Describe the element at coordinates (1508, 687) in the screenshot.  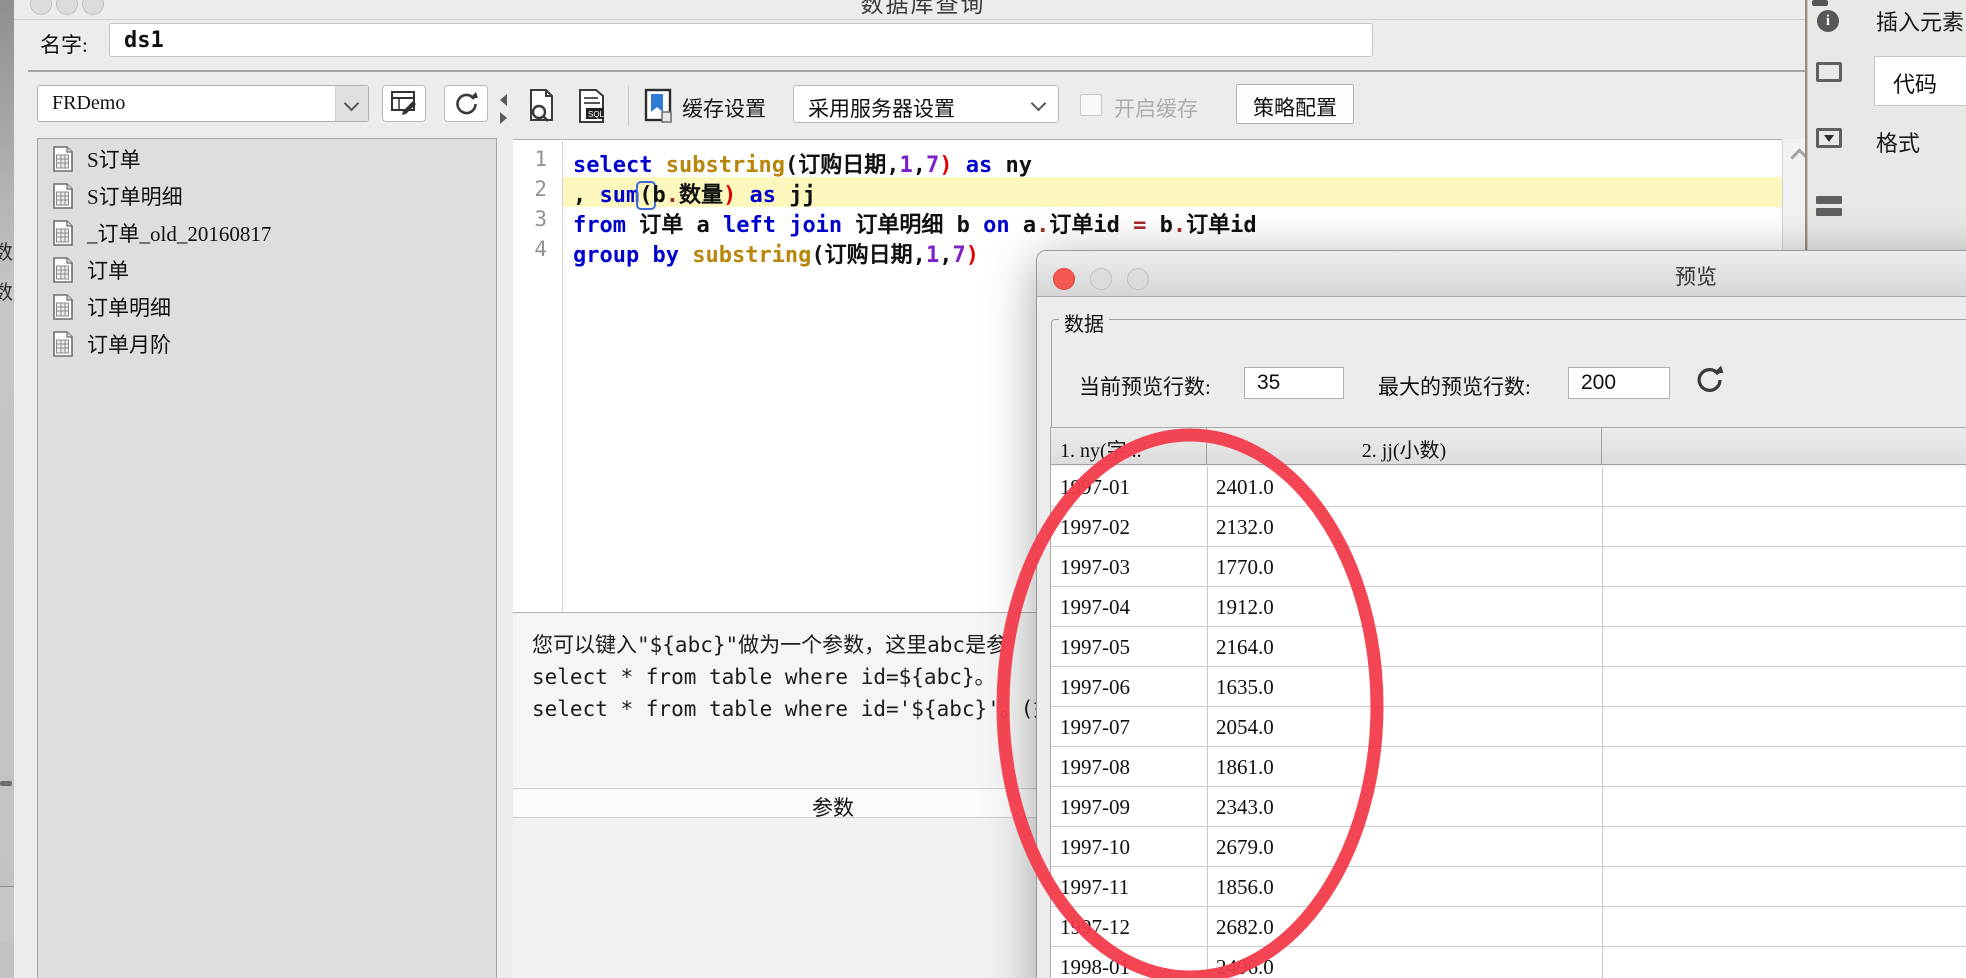
I see `table-row: 1997-06 1635.0` at that location.